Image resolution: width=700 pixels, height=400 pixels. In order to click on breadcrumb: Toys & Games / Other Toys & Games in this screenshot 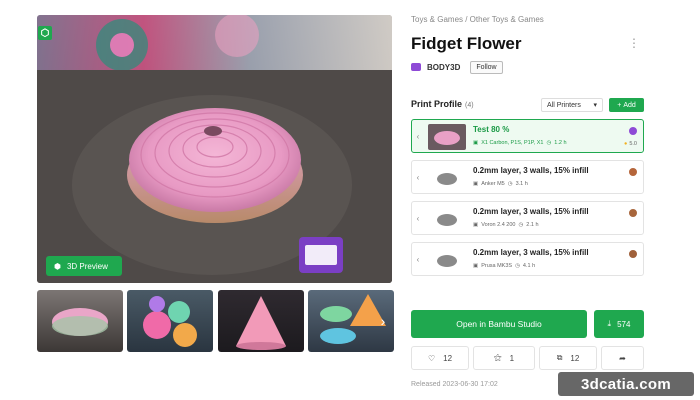, I will do `click(477, 19)`.